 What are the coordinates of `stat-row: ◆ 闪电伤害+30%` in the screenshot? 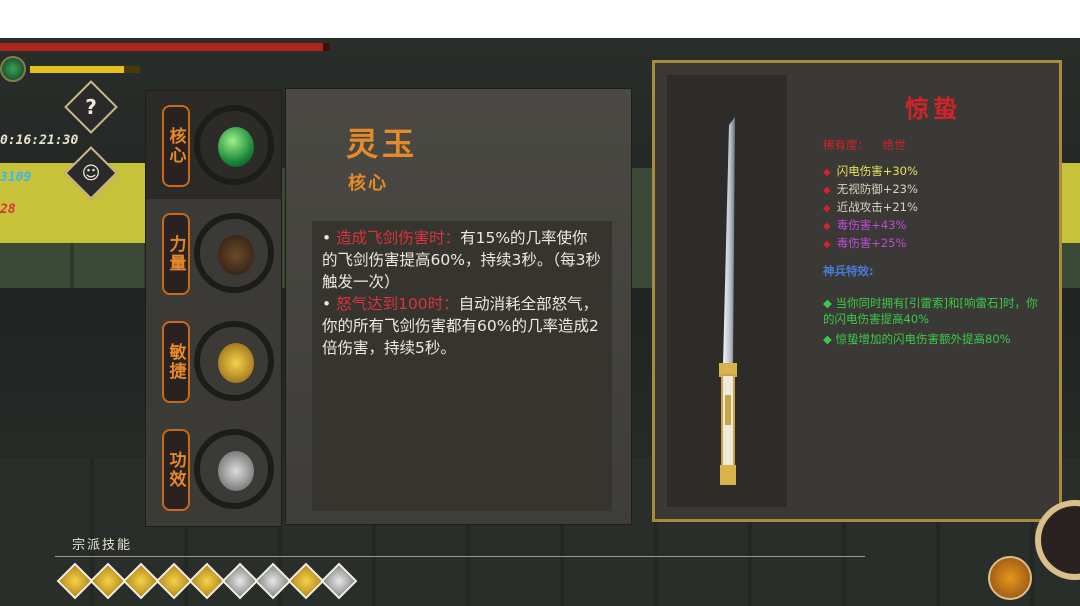 It's located at (870, 171).